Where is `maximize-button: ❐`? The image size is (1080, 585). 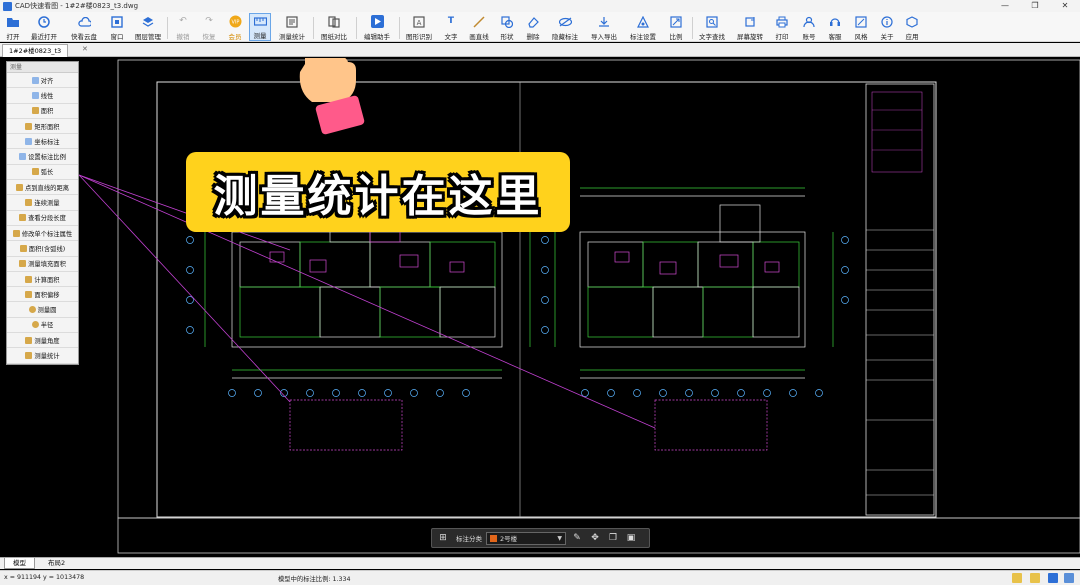
maximize-button: ❐ is located at coordinates (1035, 6).